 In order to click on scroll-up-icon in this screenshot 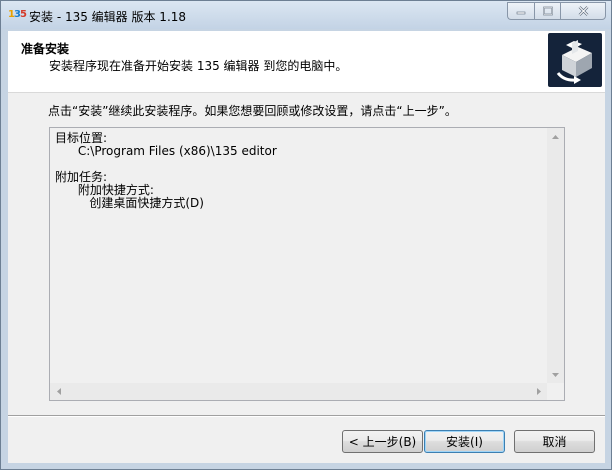, I will do `click(555, 136)`.